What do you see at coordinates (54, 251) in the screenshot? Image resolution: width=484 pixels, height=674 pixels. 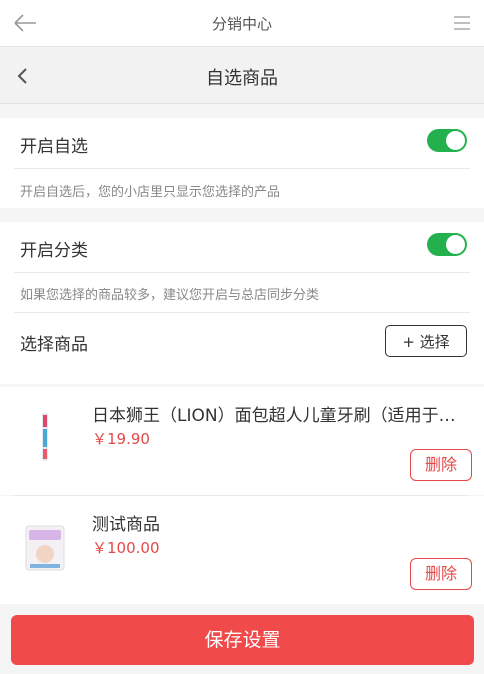 I see `category-label: 开启分类` at bounding box center [54, 251].